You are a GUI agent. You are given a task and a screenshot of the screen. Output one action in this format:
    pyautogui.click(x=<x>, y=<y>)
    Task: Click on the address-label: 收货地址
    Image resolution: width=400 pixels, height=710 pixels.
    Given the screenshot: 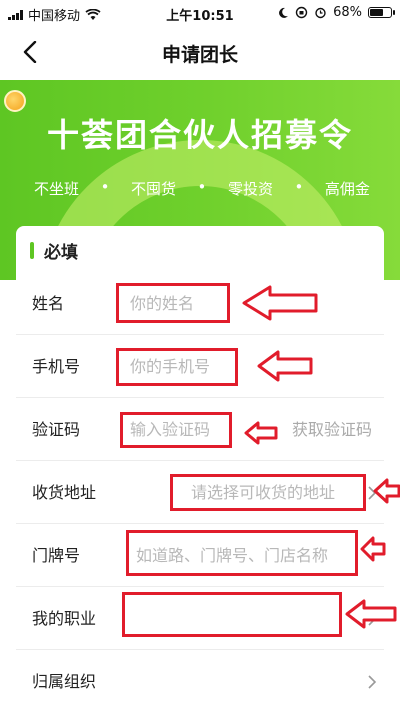 What is the action you would take?
    pyautogui.click(x=64, y=492)
    